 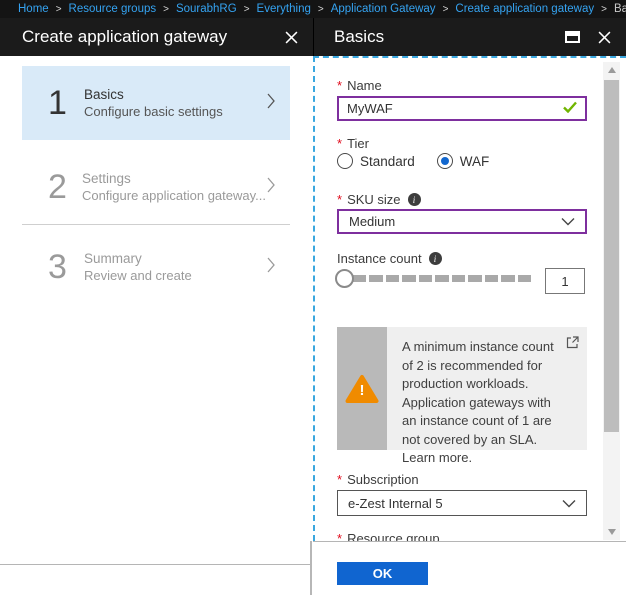 What do you see at coordinates (113, 9) in the screenshot?
I see `breadcrumb-link-resource-groups: Resource groups` at bounding box center [113, 9].